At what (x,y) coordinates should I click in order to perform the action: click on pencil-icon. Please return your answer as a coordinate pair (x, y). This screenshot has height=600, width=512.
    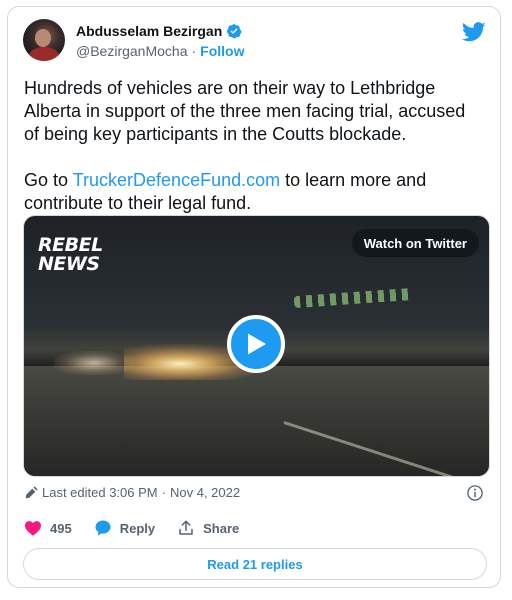
    Looking at the image, I should click on (31, 491).